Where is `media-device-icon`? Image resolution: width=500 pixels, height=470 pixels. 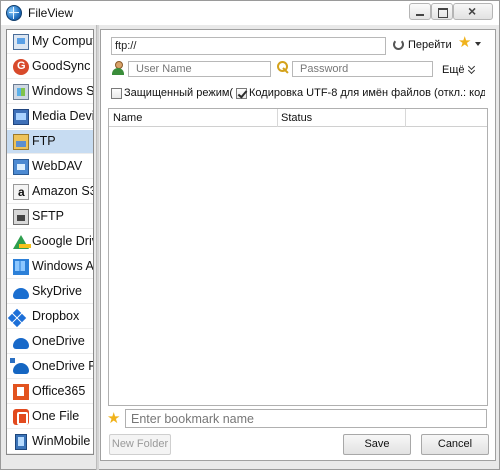
media-device-icon is located at coordinates (21, 117).